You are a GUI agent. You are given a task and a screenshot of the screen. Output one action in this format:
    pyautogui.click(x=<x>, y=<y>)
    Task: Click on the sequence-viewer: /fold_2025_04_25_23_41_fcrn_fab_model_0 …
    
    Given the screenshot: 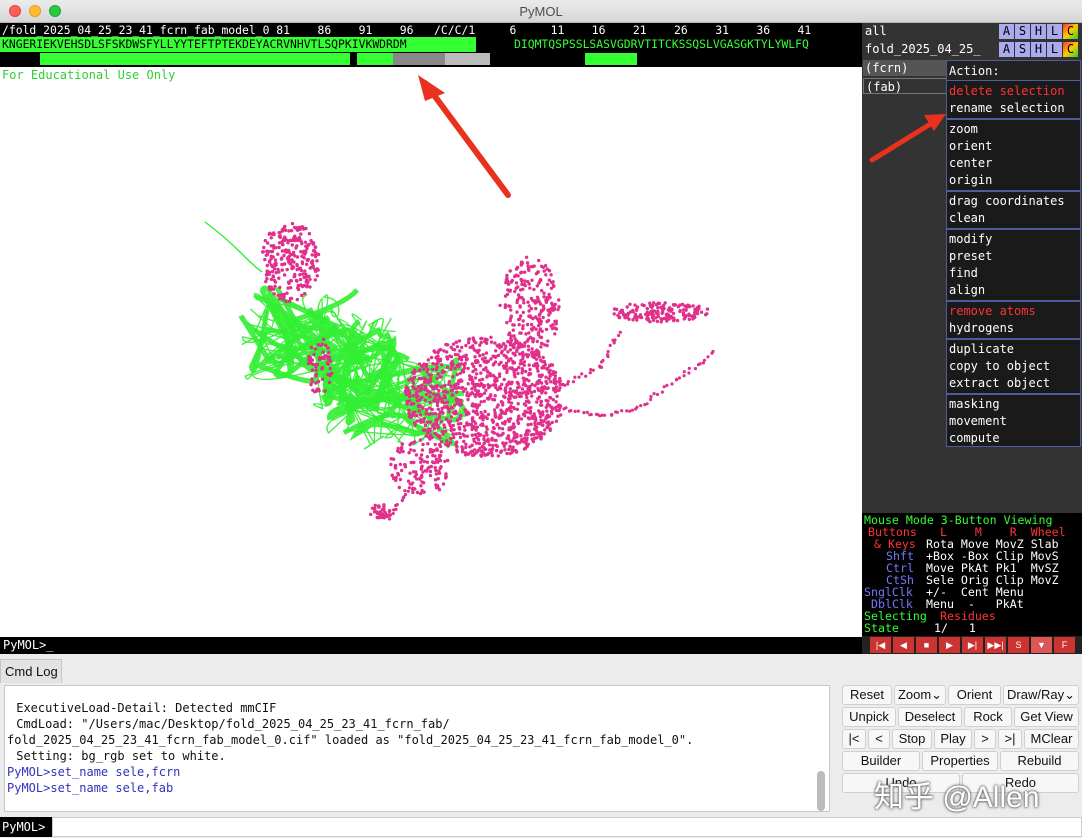 What is the action you would take?
    pyautogui.click(x=431, y=45)
    